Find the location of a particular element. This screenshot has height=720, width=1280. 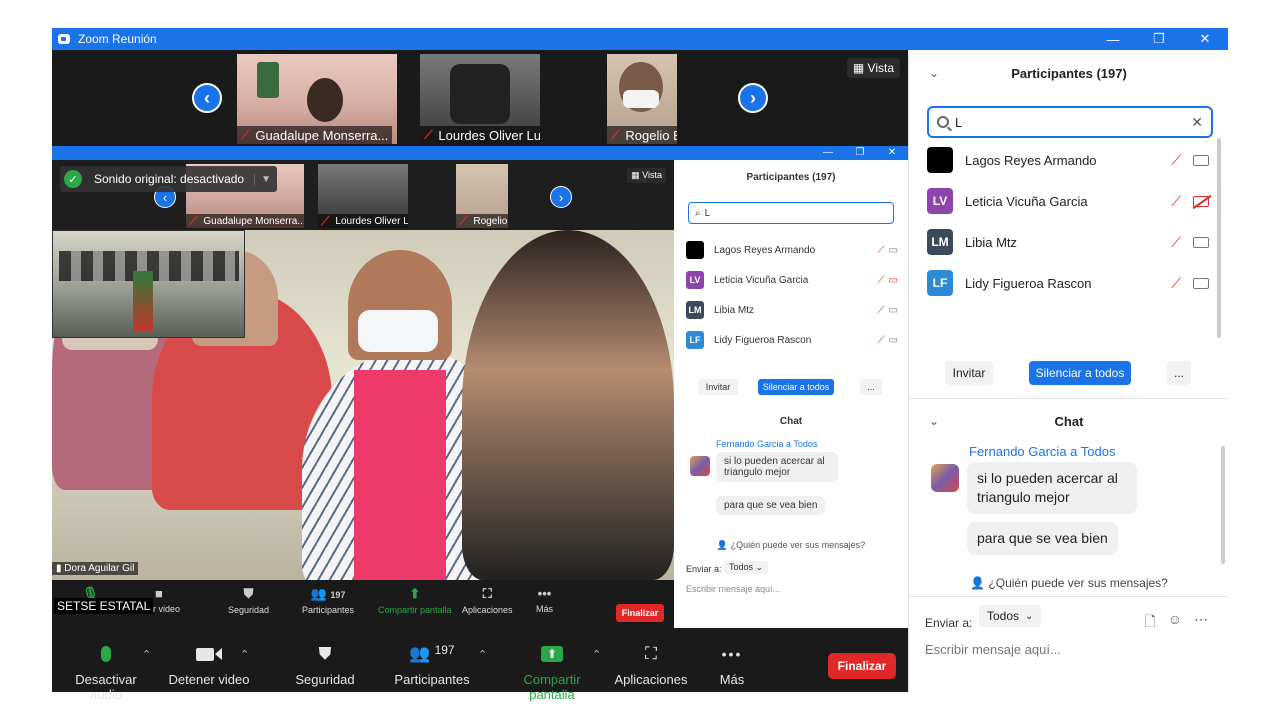

filmstrip-next-button: › is located at coordinates (753, 98).